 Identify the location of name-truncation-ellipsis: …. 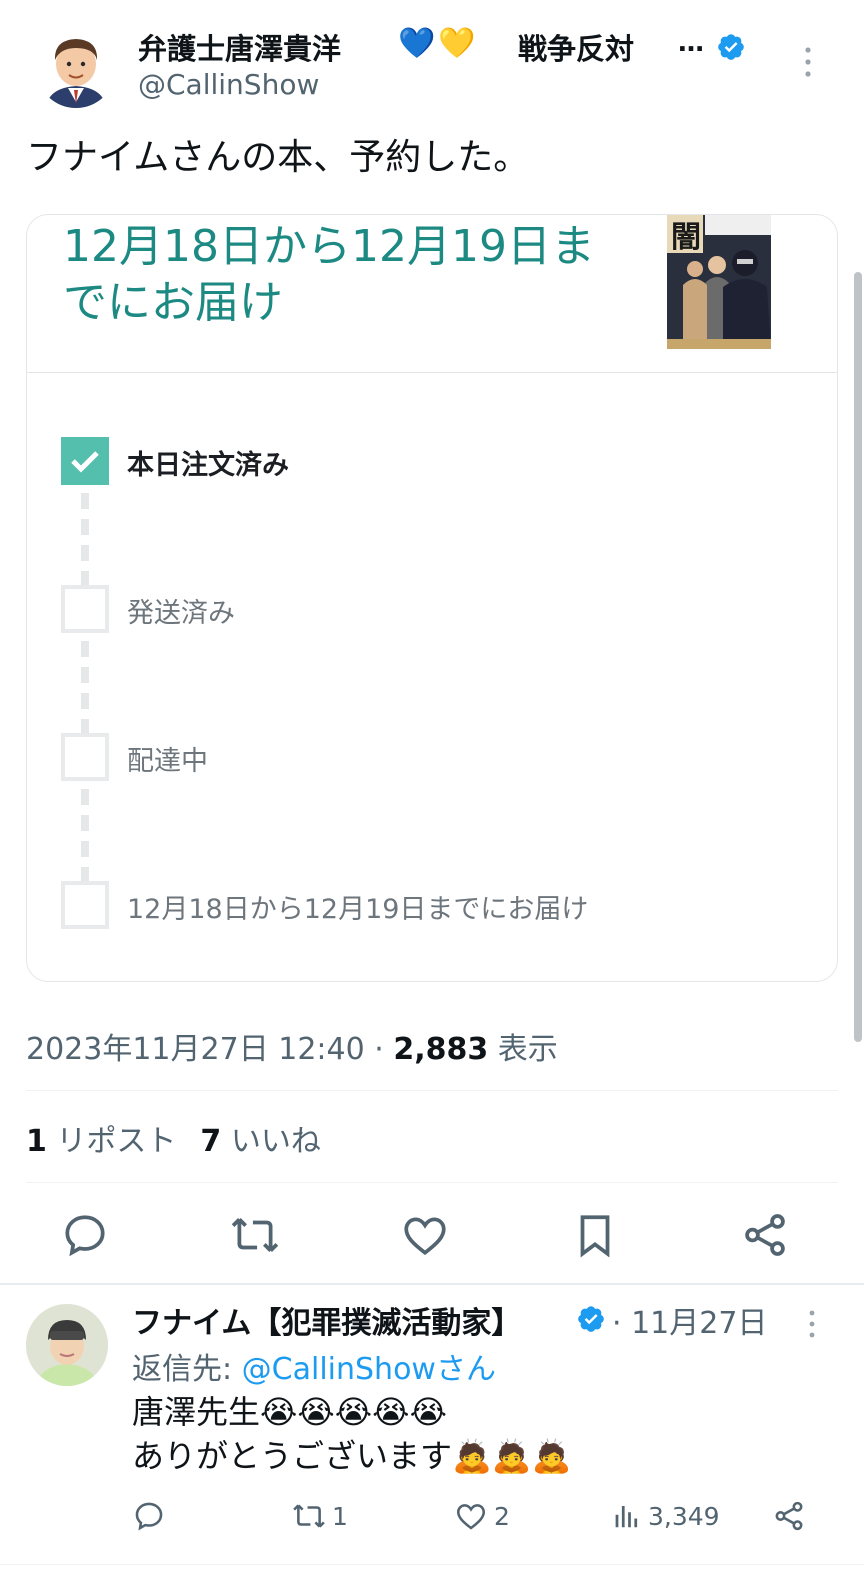
(691, 43).